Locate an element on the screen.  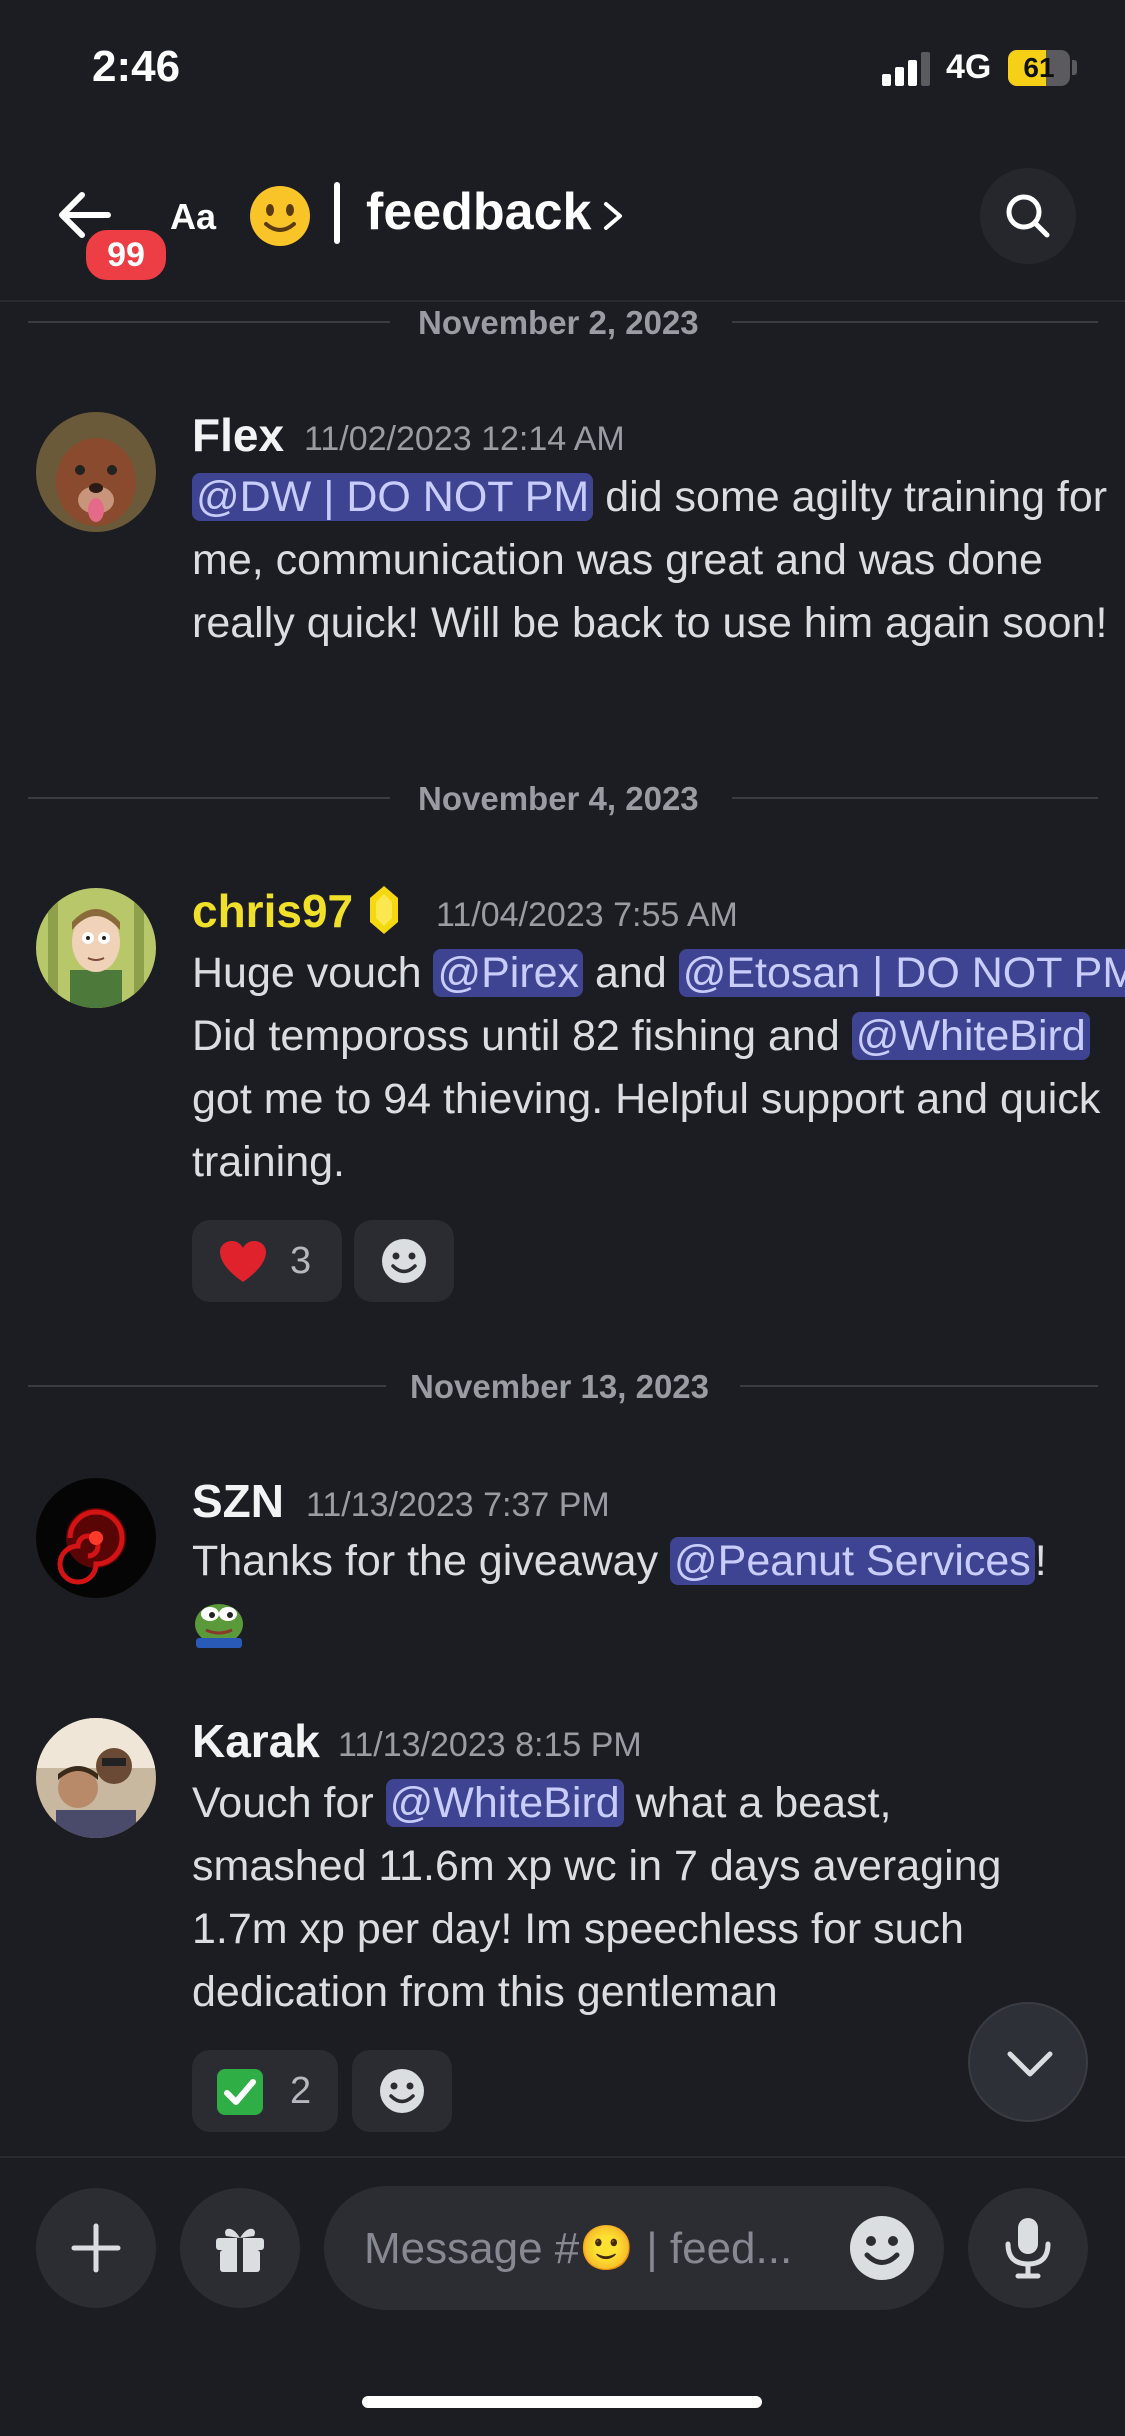
avatar-karak is located at coordinates (96, 1778).